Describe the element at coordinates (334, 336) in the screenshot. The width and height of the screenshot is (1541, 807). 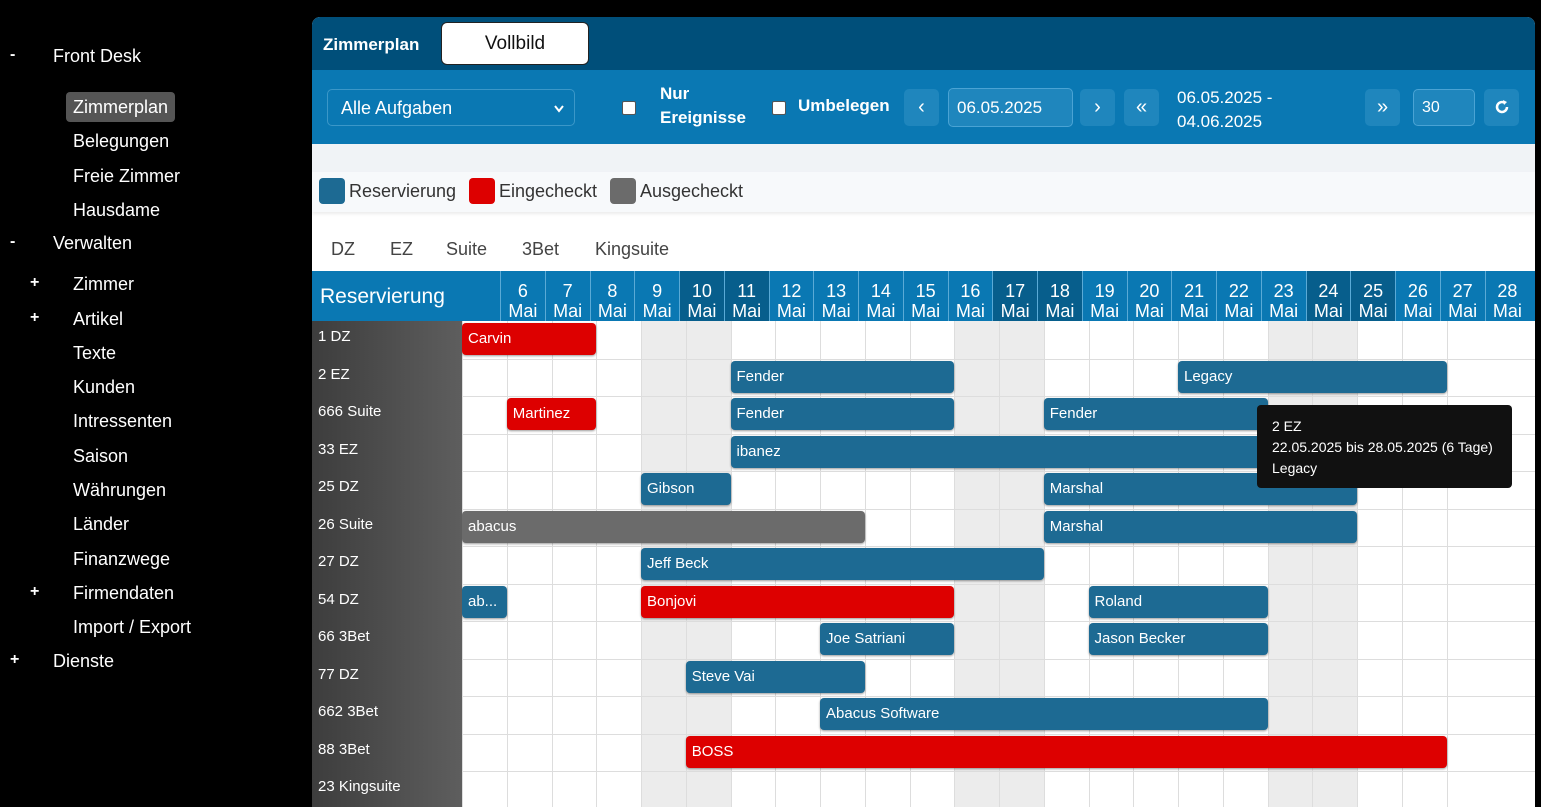
I see `room-label: 1 DZ` at that location.